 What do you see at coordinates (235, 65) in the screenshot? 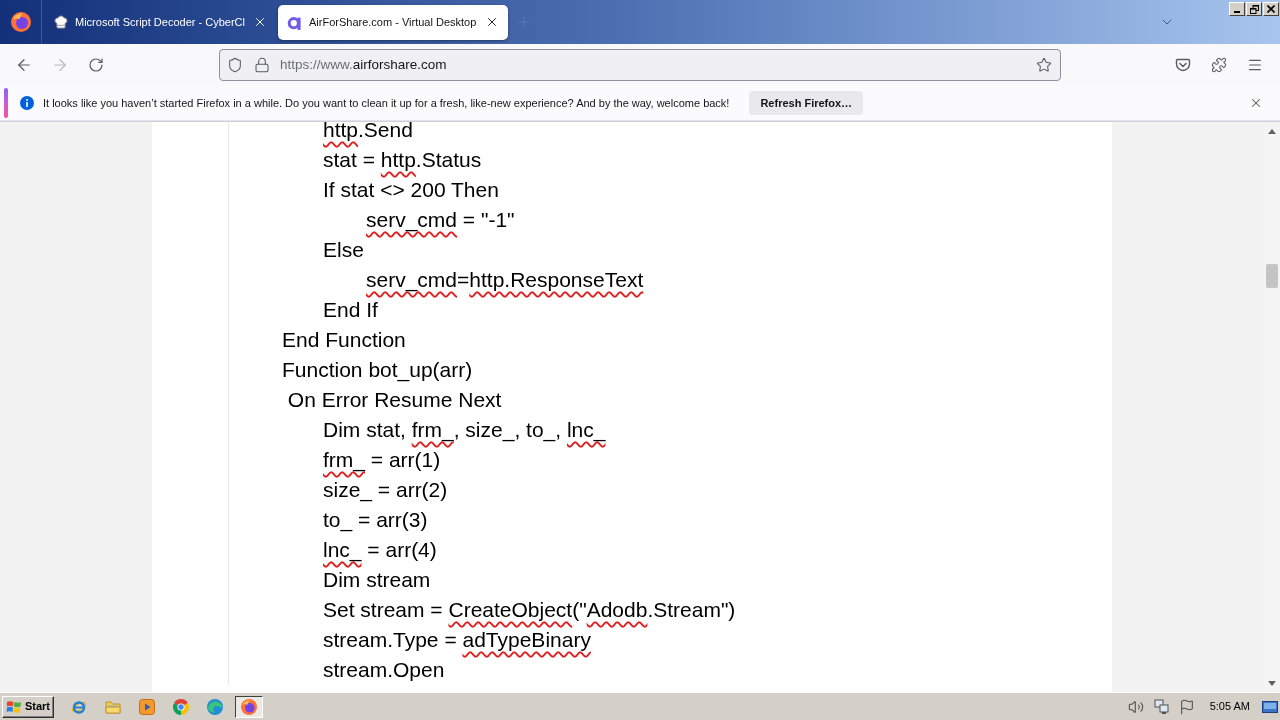
I see `shield-icon` at bounding box center [235, 65].